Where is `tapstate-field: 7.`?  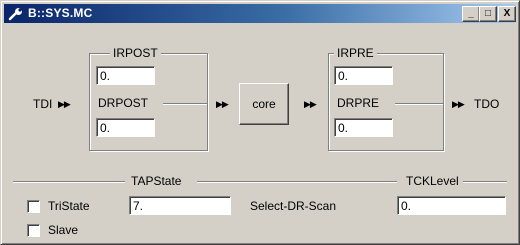
tapstate-field: 7. is located at coordinates (180, 205).